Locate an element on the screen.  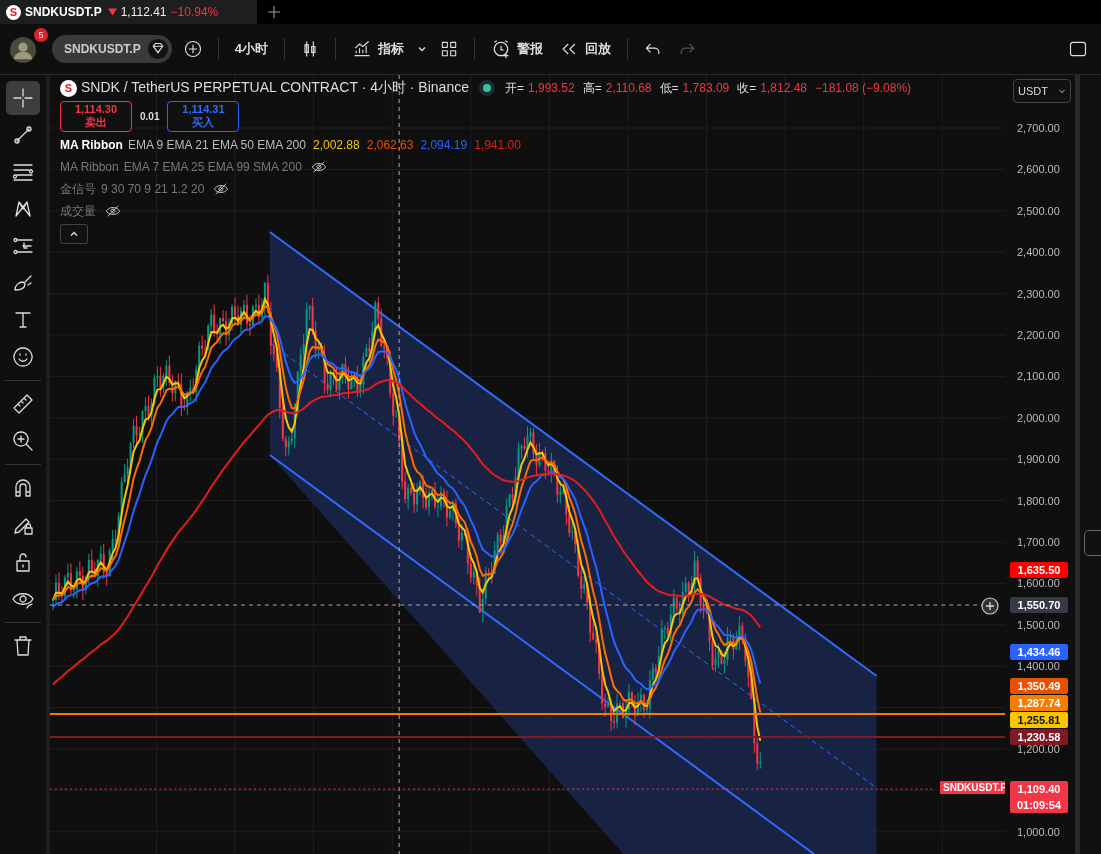
ohlc-value: 1,812.48 is located at coordinates (783, 88).